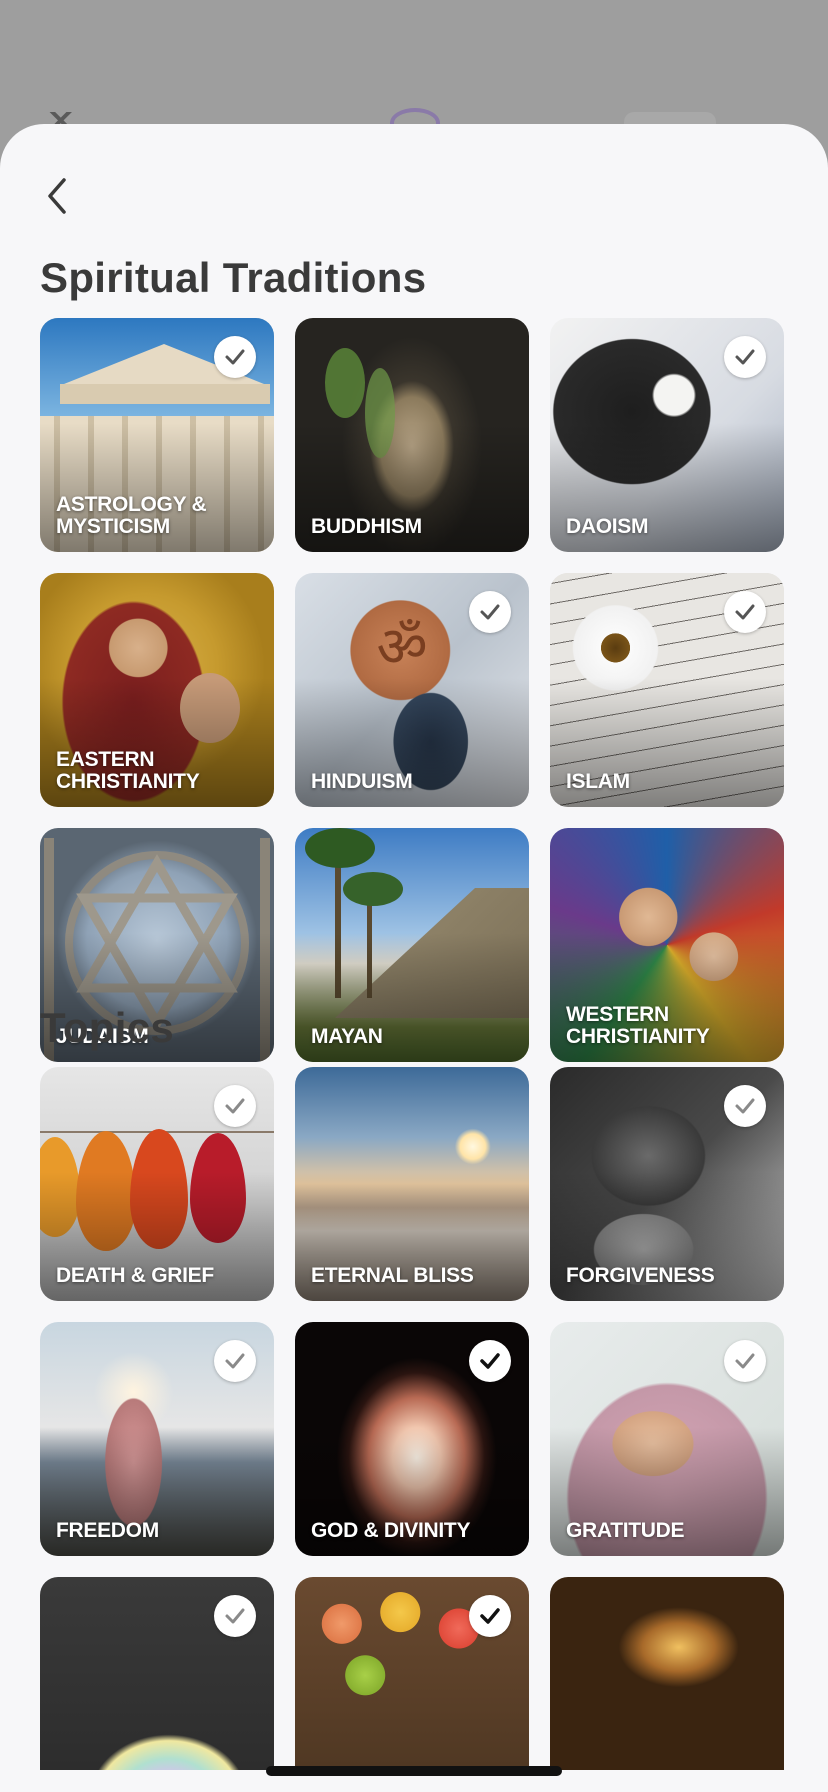 The image size is (828, 1792). Describe the element at coordinates (412, 1439) in the screenshot. I see `tile-god-divinity: GOD & DIVINITY` at that location.